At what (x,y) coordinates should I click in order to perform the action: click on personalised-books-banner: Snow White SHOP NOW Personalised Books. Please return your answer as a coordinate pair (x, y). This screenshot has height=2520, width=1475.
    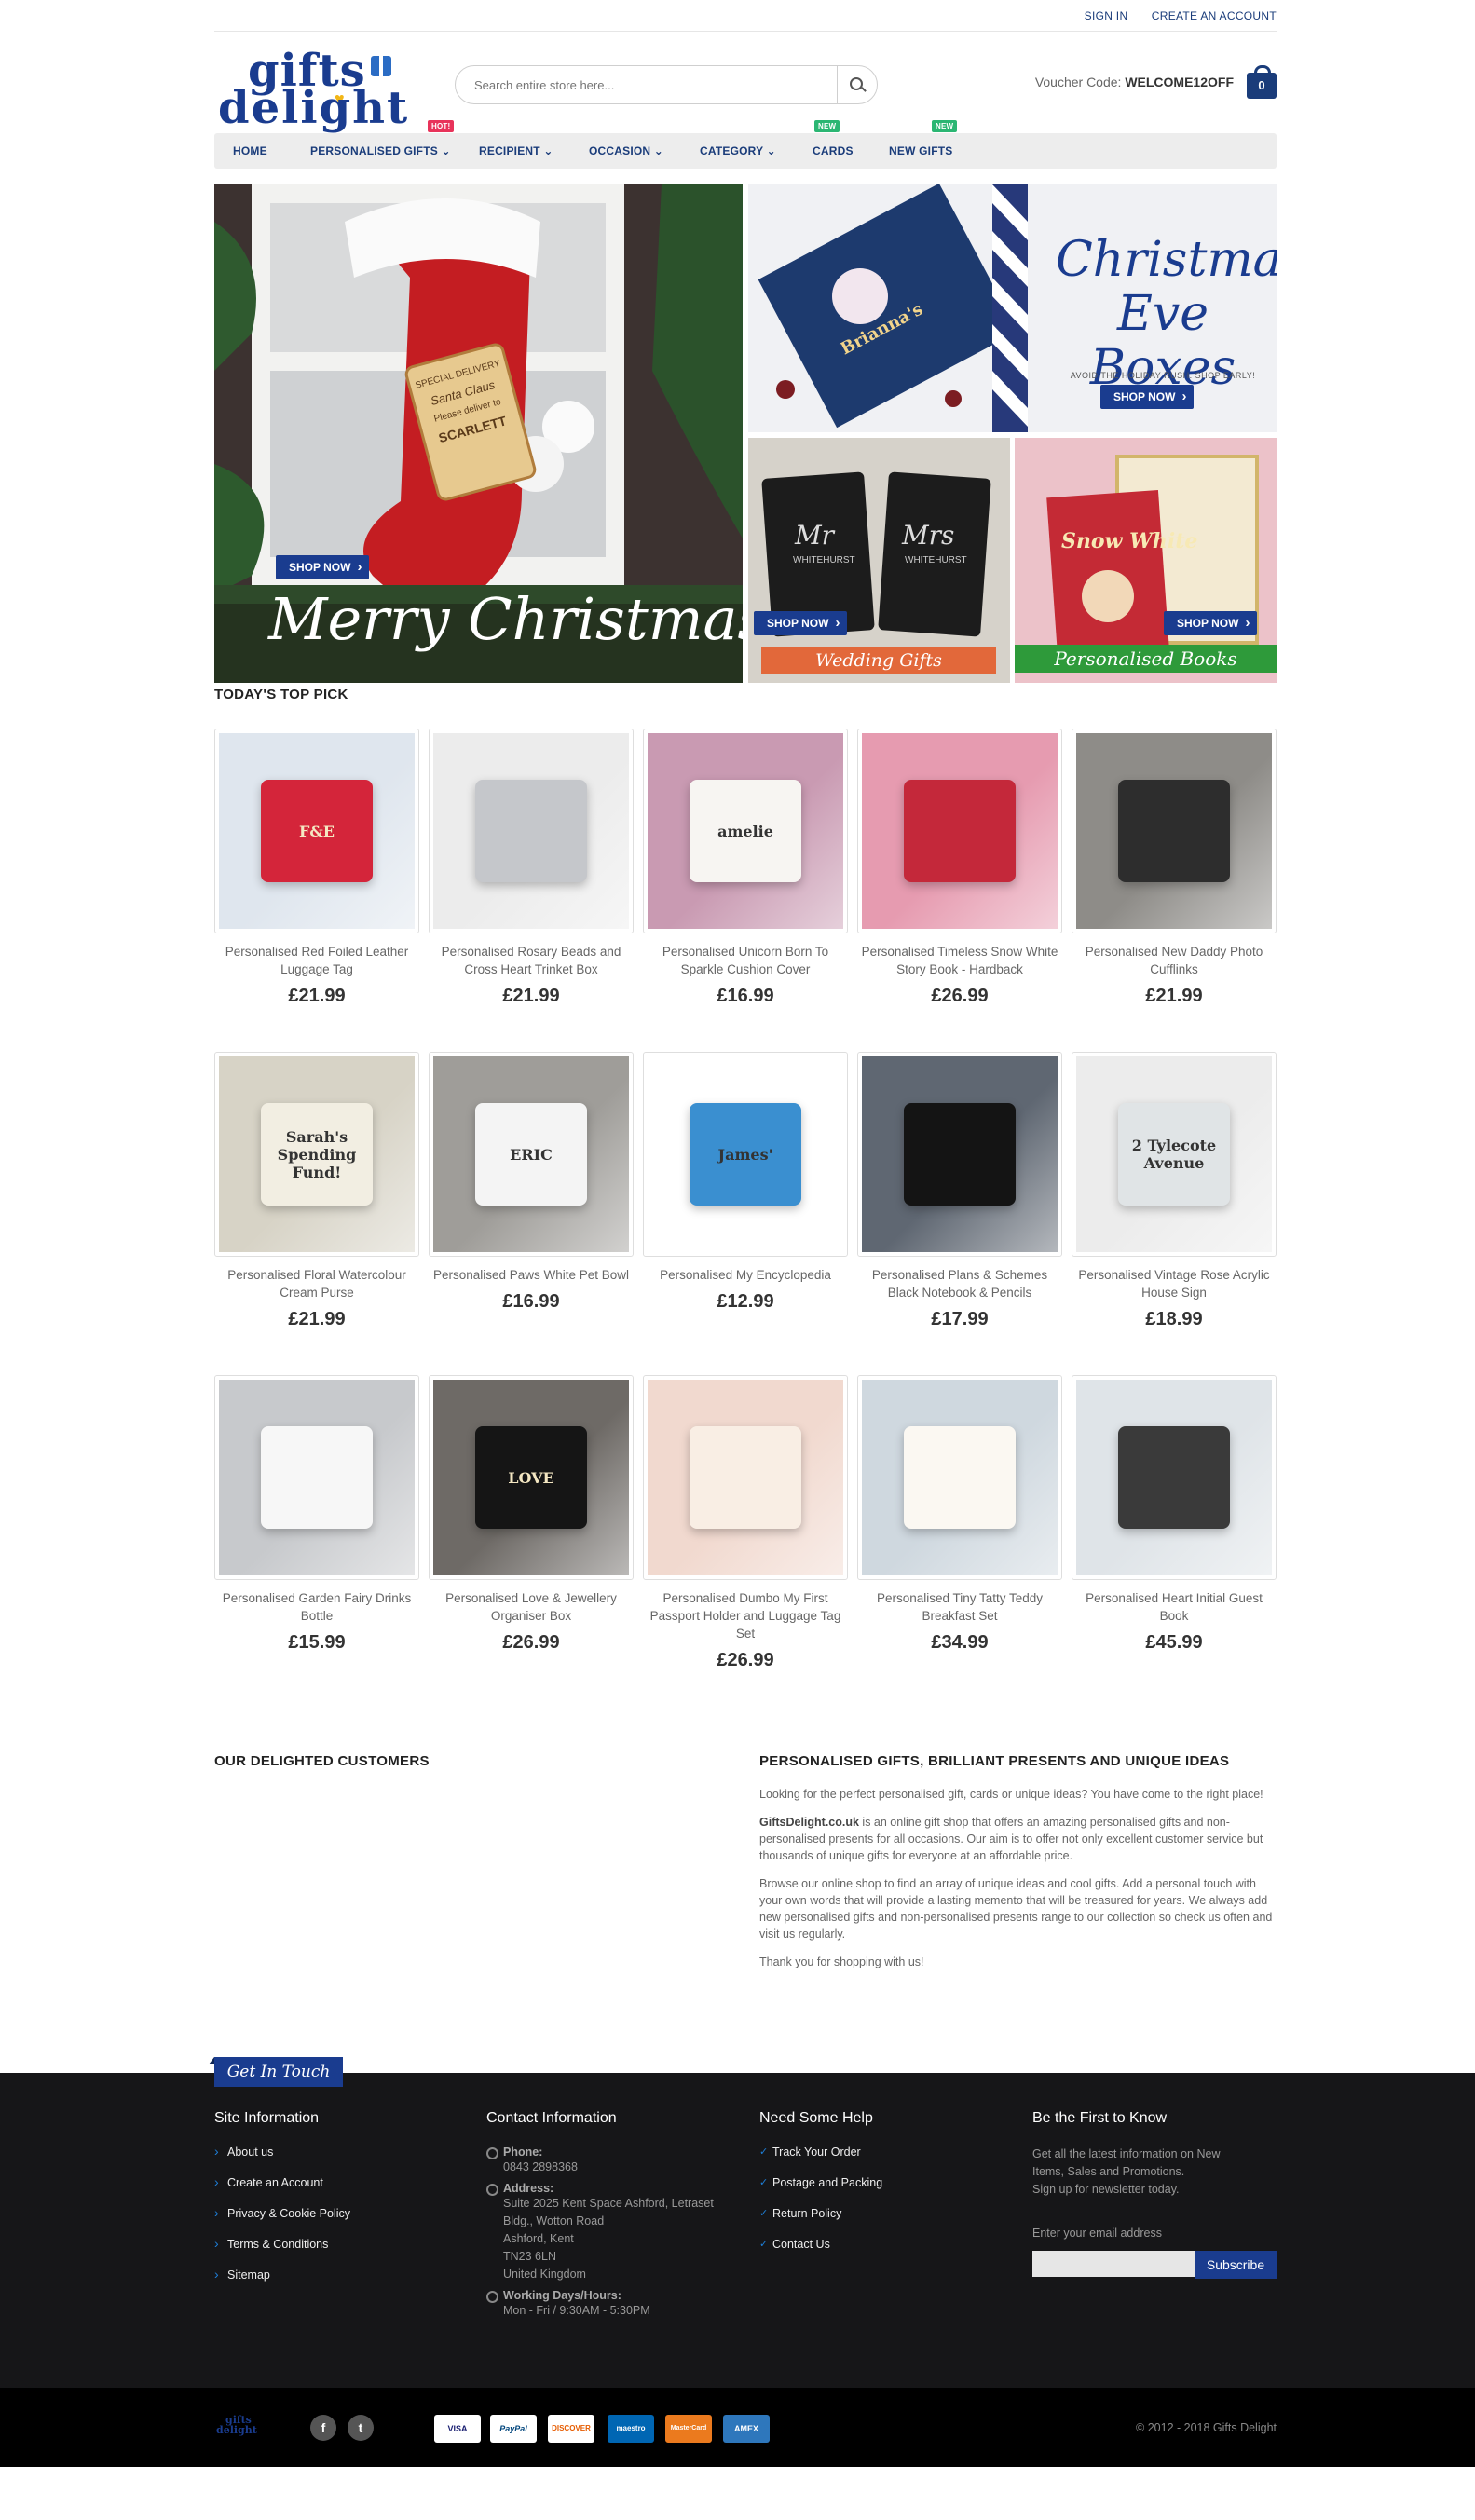
    Looking at the image, I should click on (1146, 560).